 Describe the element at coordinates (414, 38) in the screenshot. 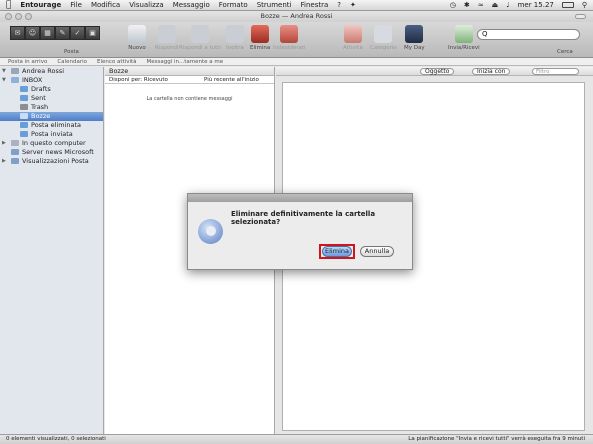

I see `my-day-button: My Day` at that location.